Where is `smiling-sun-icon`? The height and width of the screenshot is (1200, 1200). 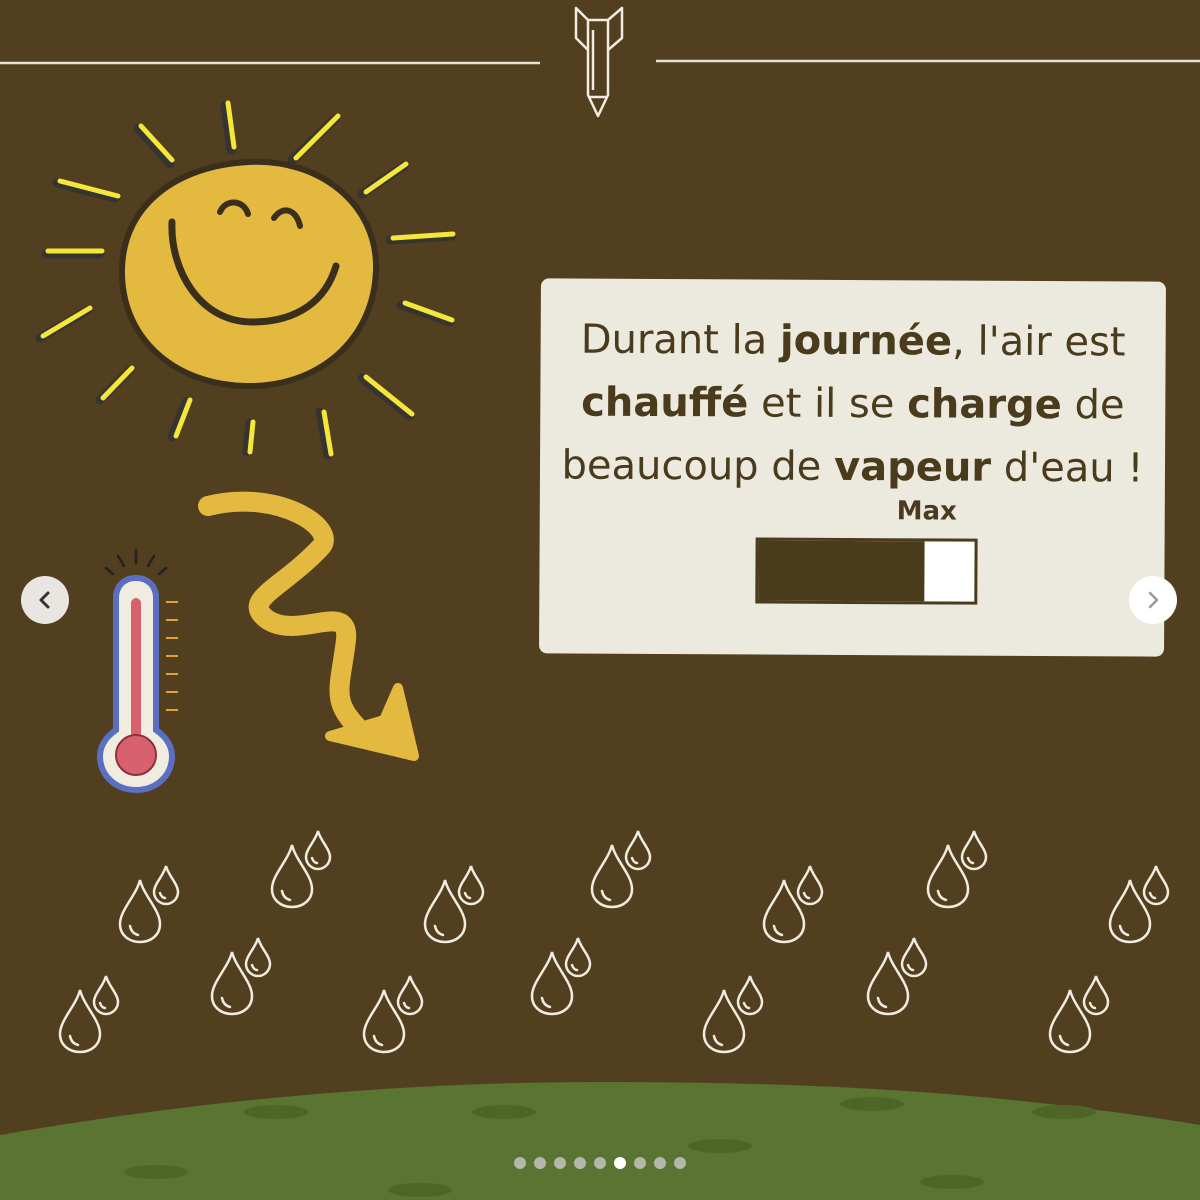 smiling-sun-icon is located at coordinates (246, 280).